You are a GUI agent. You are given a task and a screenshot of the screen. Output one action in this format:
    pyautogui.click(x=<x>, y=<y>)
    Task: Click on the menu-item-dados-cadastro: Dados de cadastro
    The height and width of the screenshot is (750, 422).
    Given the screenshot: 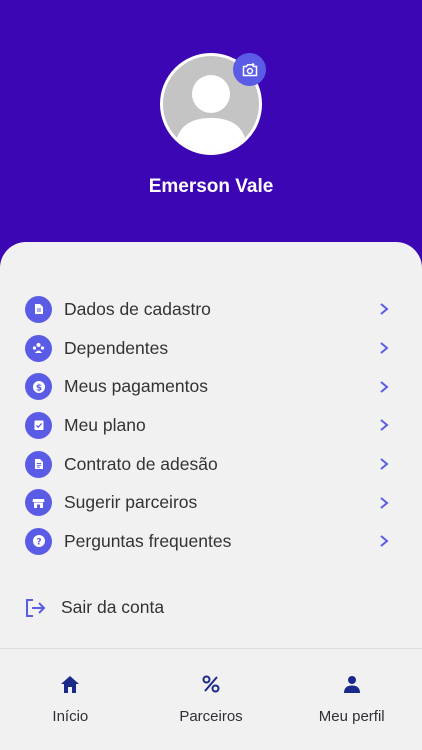 What is the action you would take?
    pyautogui.click(x=211, y=309)
    